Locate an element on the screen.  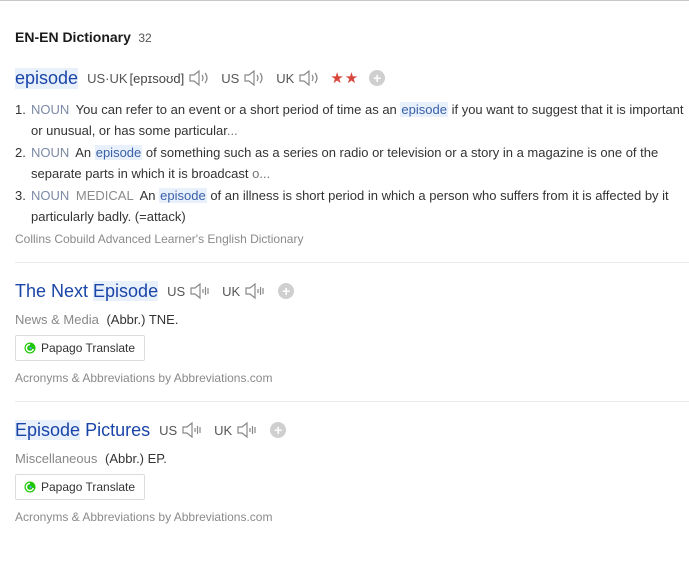
star-icon: ★★ is located at coordinates (345, 78).